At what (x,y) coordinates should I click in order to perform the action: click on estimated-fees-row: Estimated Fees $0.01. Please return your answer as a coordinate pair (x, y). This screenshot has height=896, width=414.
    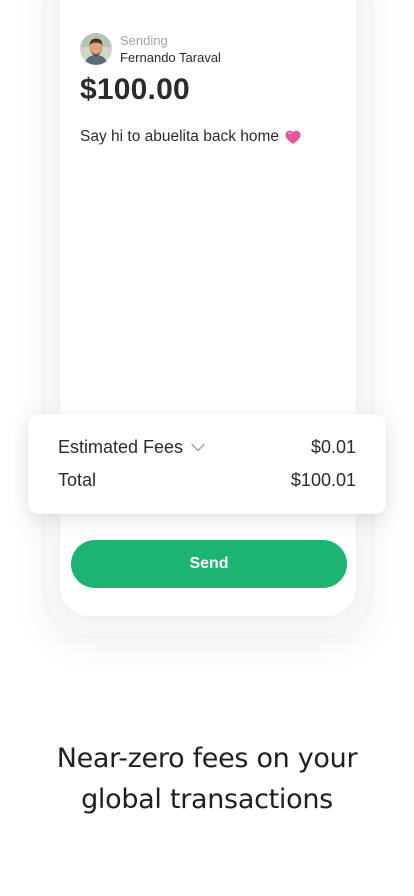
    Looking at the image, I should click on (207, 447).